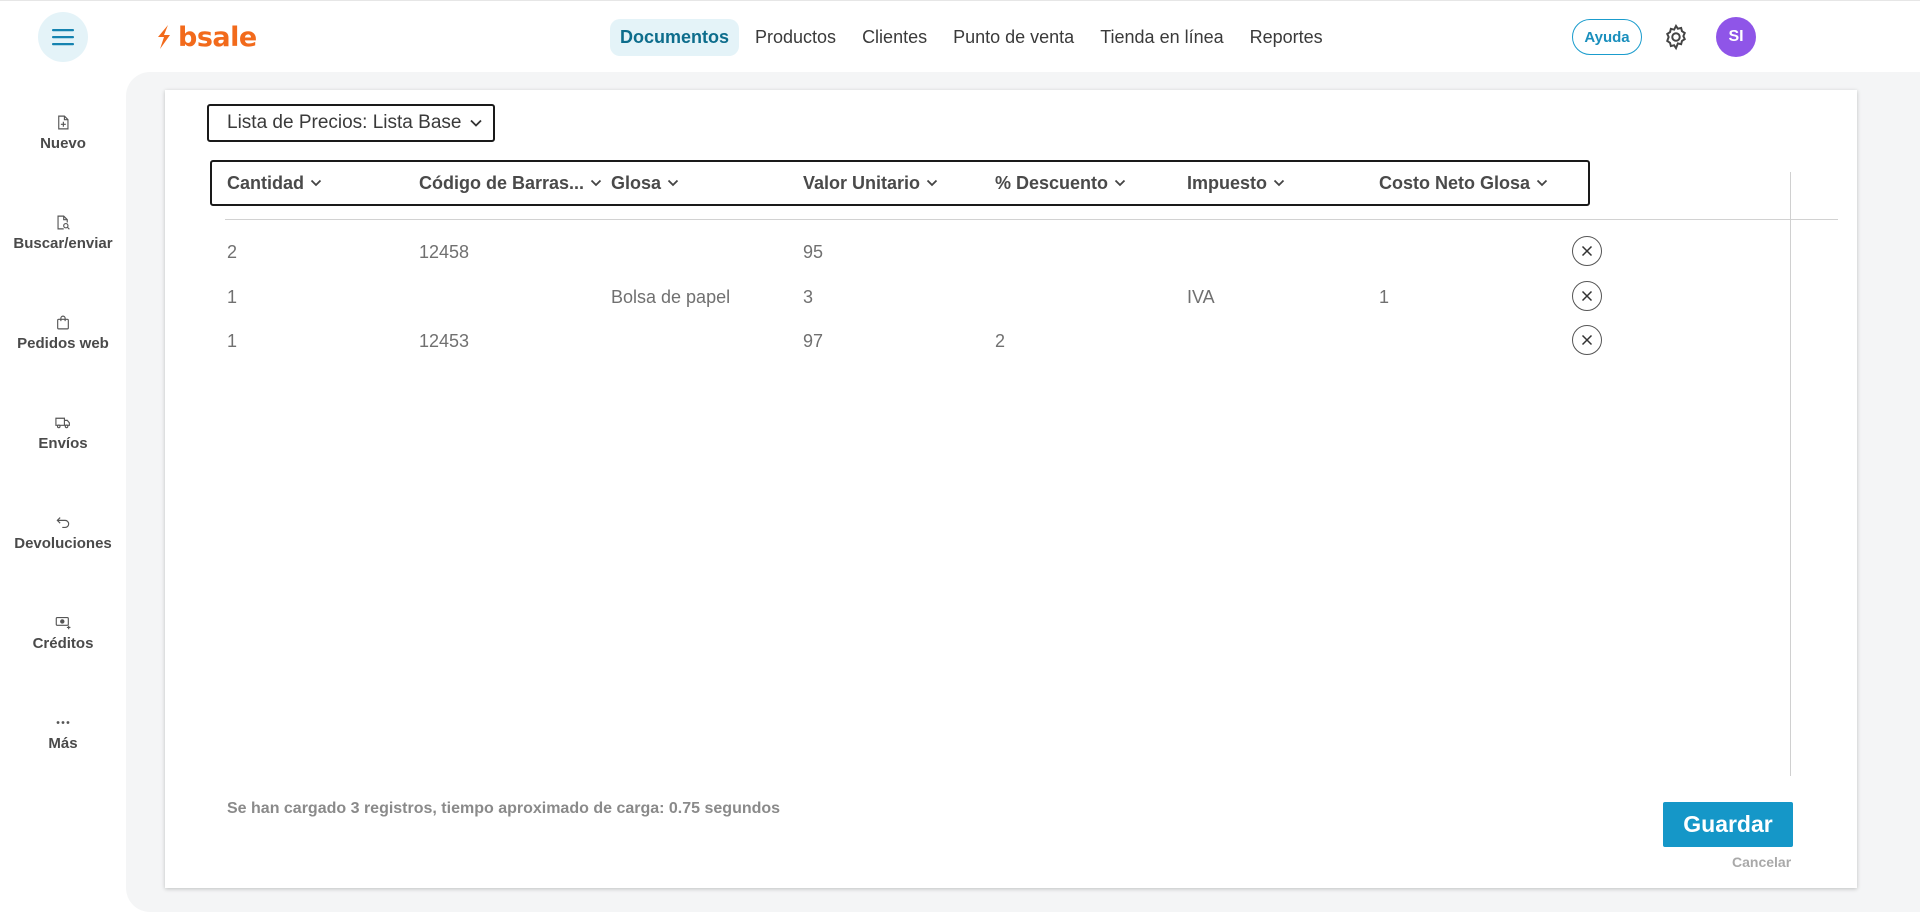  Describe the element at coordinates (1761, 862) in the screenshot. I see `cancel-link: Cancelar` at that location.